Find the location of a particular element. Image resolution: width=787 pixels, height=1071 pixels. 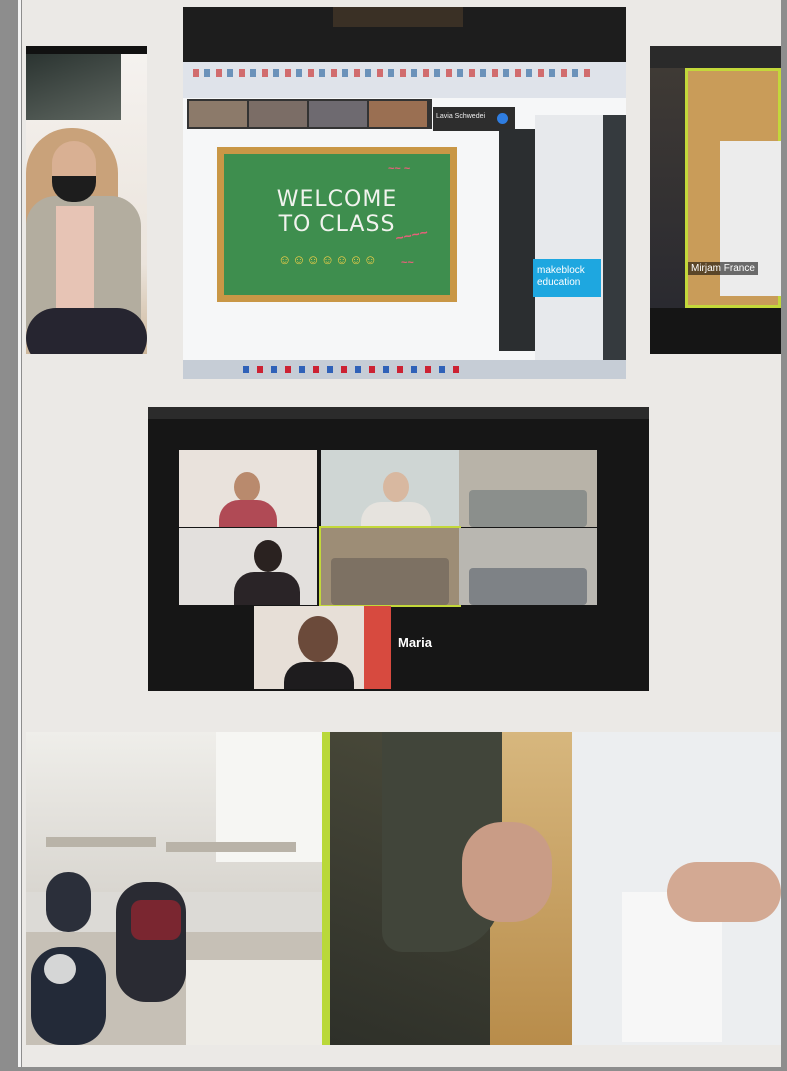

photo-hands-right: Mirjam France is located at coordinates (715, 200).